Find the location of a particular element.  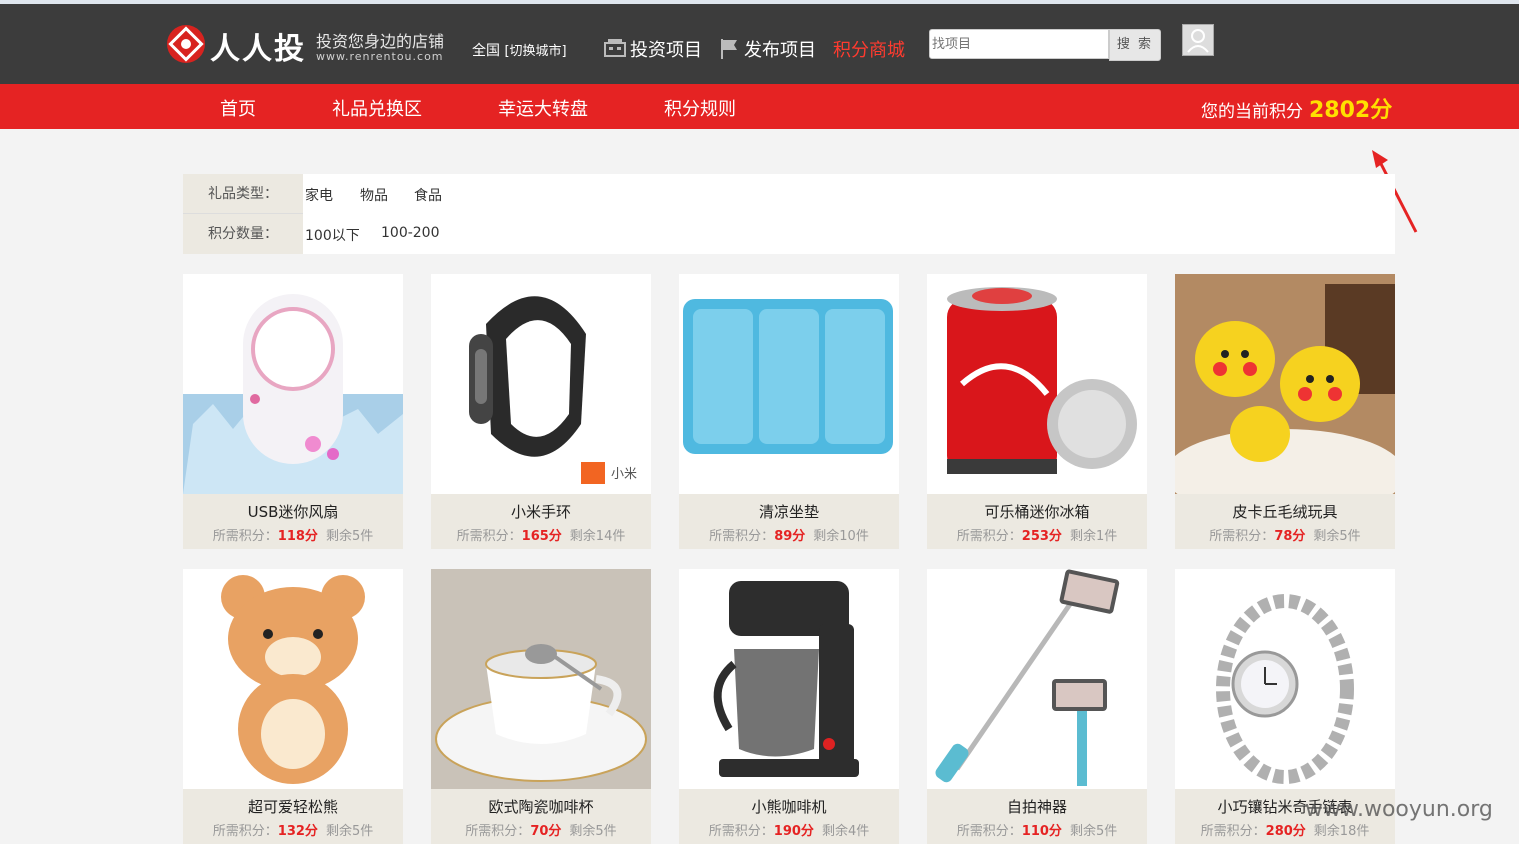

nav-points-mall: 积分商城 is located at coordinates (869, 49).